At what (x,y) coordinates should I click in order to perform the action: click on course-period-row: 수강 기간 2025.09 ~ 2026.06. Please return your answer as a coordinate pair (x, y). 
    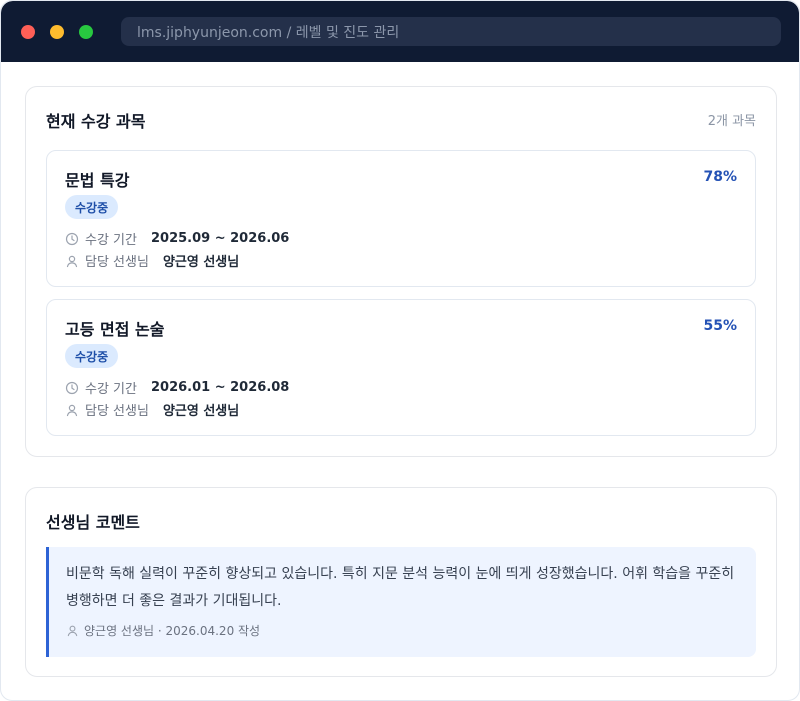
    Looking at the image, I should click on (177, 238).